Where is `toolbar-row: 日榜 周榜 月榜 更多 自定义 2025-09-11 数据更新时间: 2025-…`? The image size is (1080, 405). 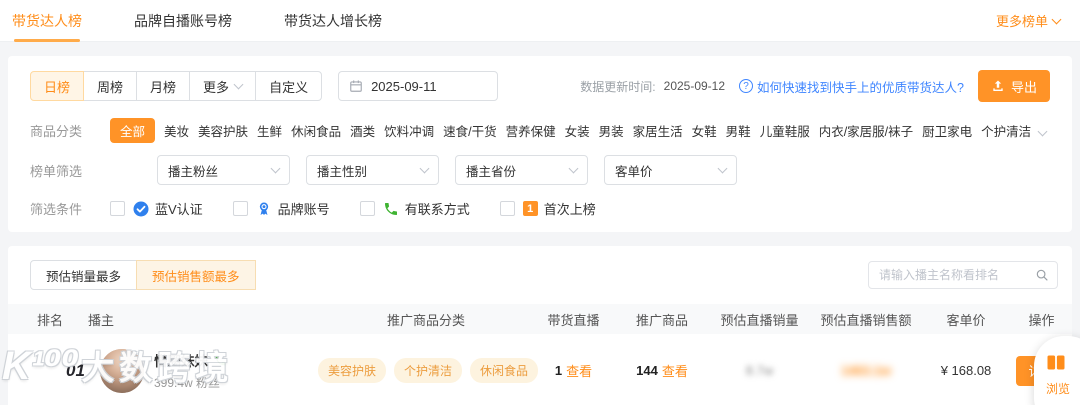
toolbar-row: 日榜 周榜 月榜 更多 自定义 2025-09-11 数据更新时间: 2025-… is located at coordinates (540, 86).